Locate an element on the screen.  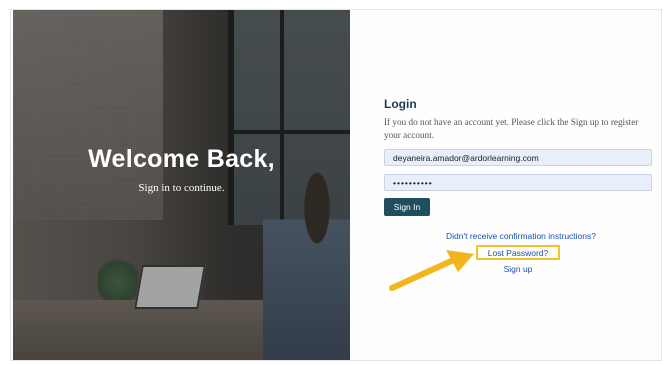
sign-up-link: Sign up is located at coordinates (518, 269).